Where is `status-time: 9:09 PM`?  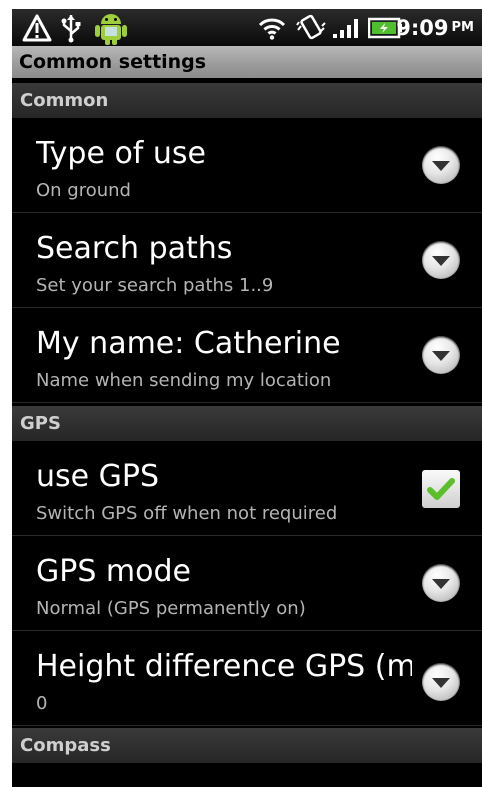
status-time: 9:09 PM is located at coordinates (435, 27).